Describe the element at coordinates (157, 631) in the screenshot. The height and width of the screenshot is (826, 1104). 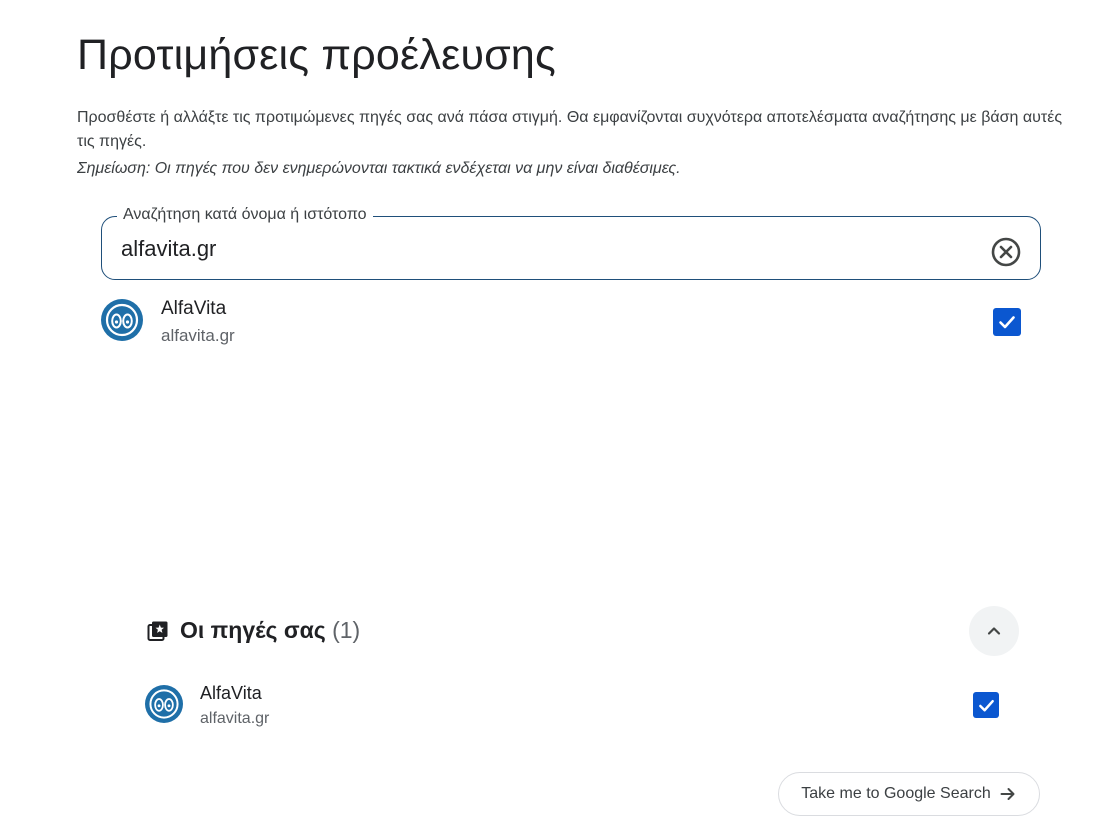
I see `sources-bookmark-icon` at that location.